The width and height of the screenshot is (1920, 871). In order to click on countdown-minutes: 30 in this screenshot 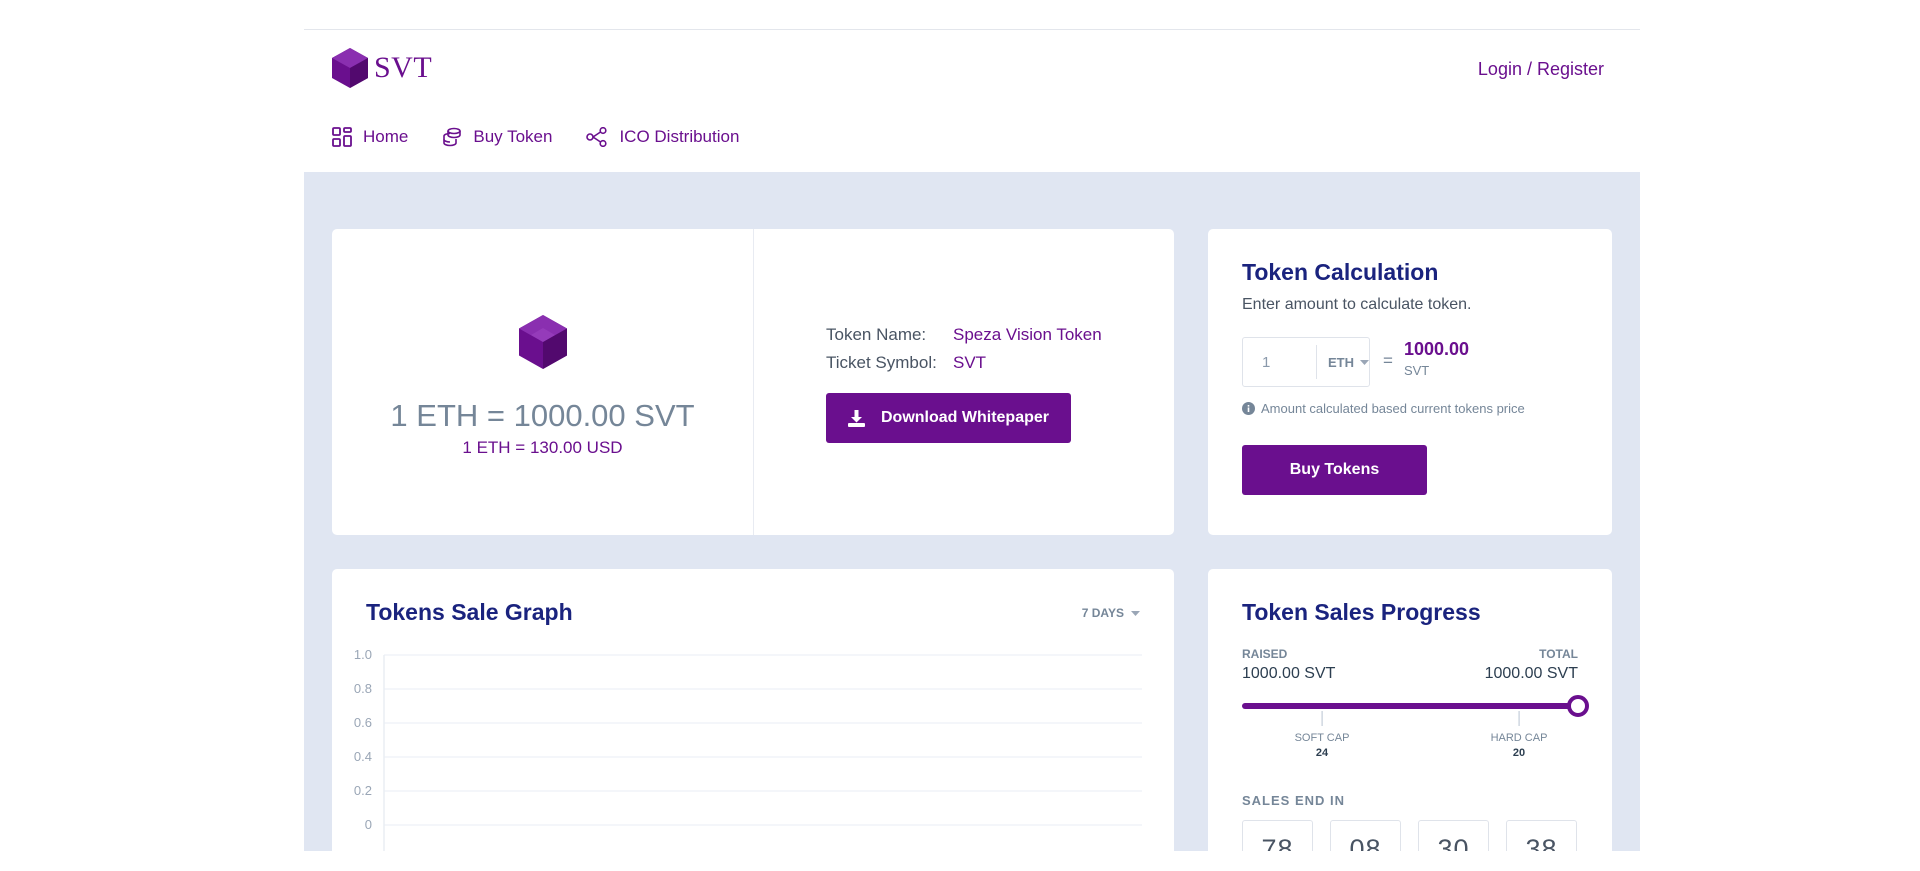, I will do `click(1453, 835)`.